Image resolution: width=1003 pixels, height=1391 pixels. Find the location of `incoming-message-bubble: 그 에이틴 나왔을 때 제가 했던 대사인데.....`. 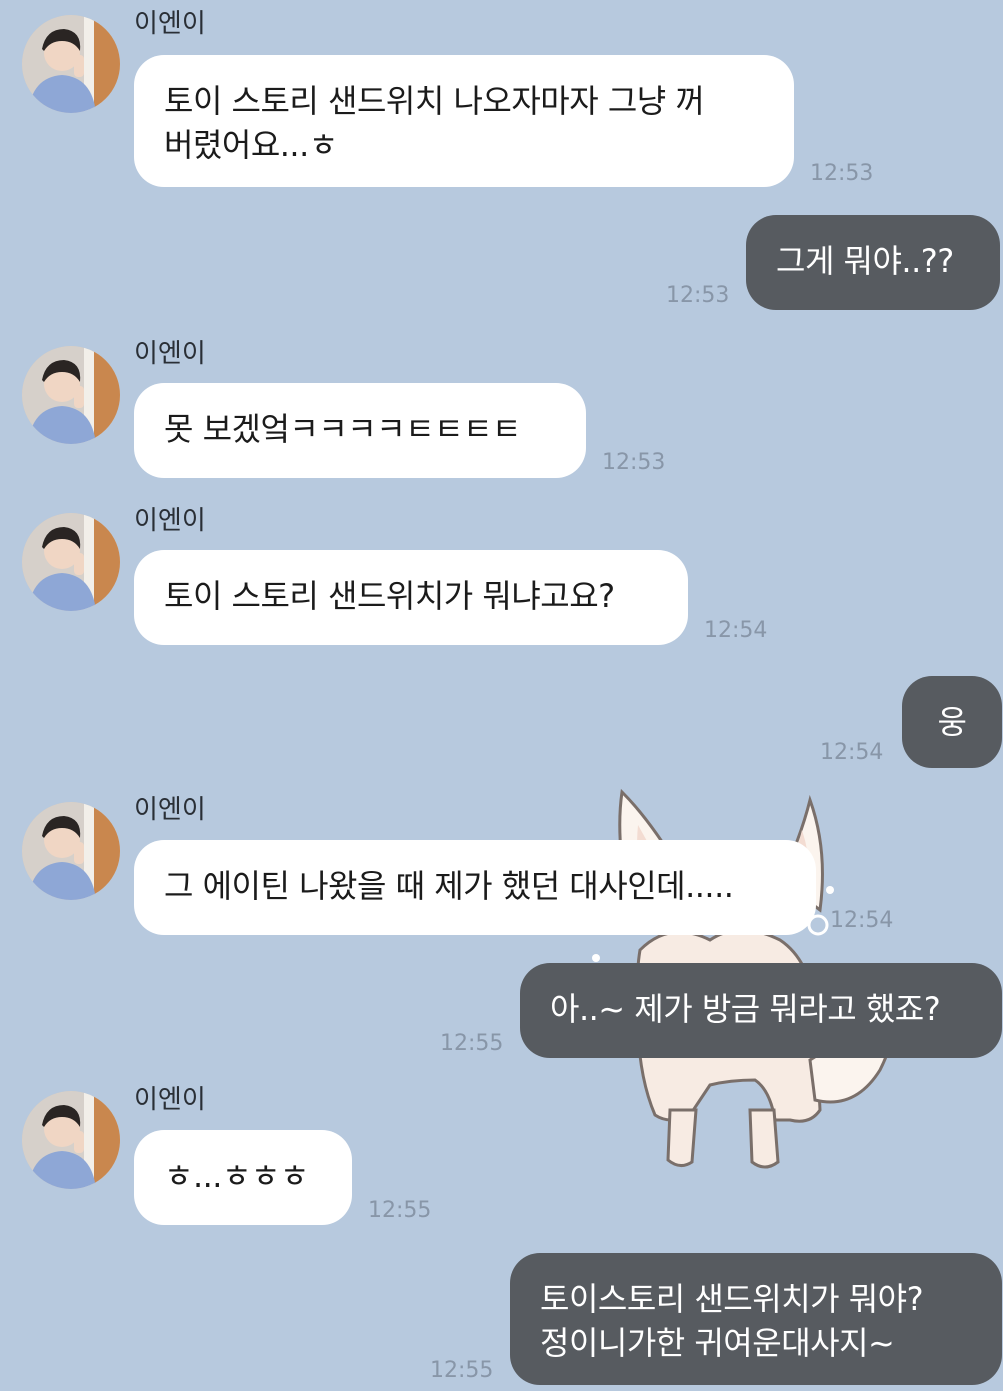

incoming-message-bubble: 그 에이틴 나왔을 때 제가 했던 대사인데..... is located at coordinates (475, 887).